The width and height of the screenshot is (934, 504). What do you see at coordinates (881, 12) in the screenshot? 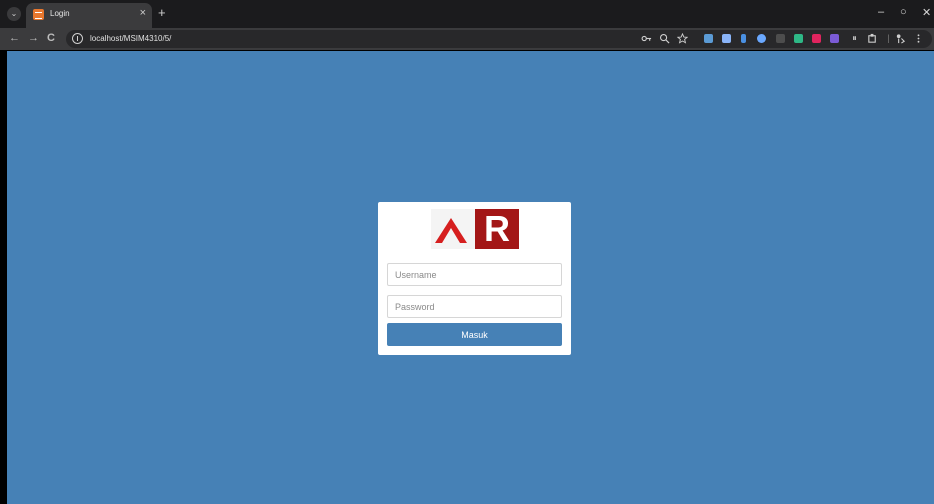
I see `minimize-button: –` at bounding box center [881, 12].